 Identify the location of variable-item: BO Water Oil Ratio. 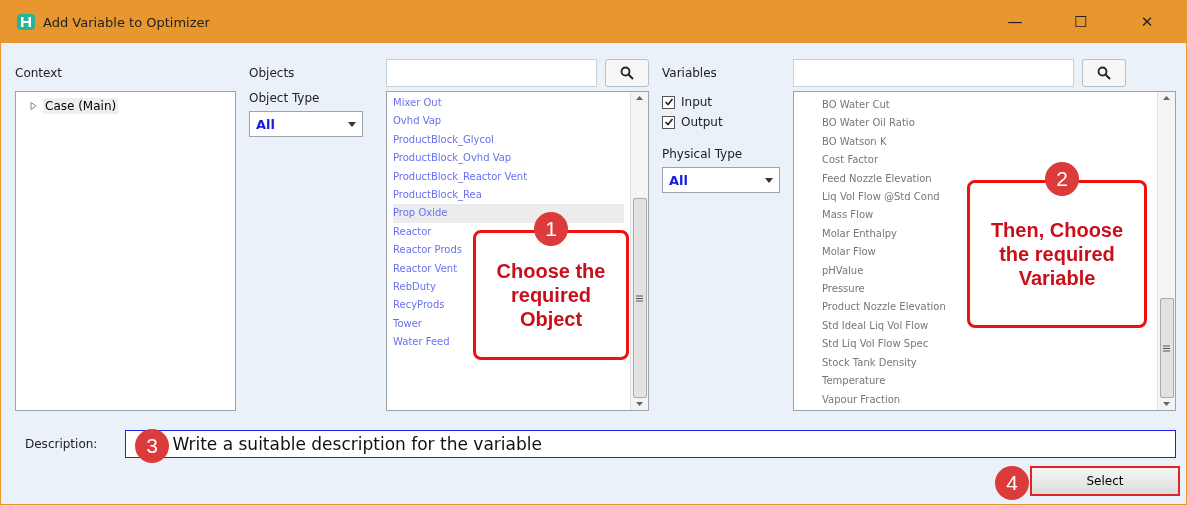
(868, 123).